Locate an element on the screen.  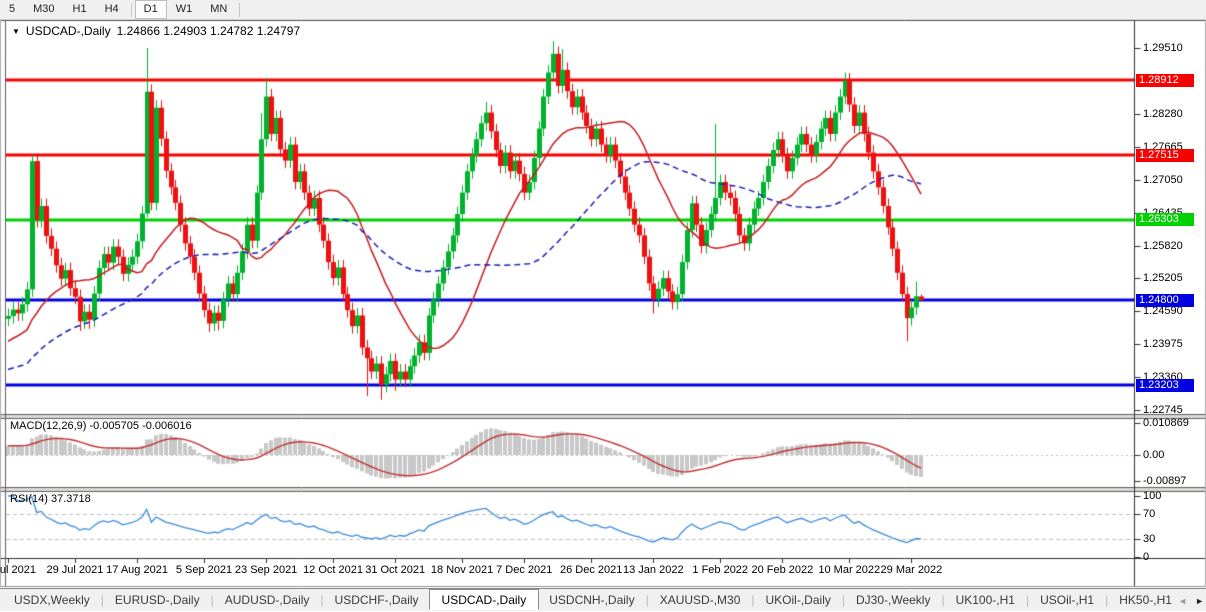
date-axis-label: 11 Jul 2021 is located at coordinates (18, 570).